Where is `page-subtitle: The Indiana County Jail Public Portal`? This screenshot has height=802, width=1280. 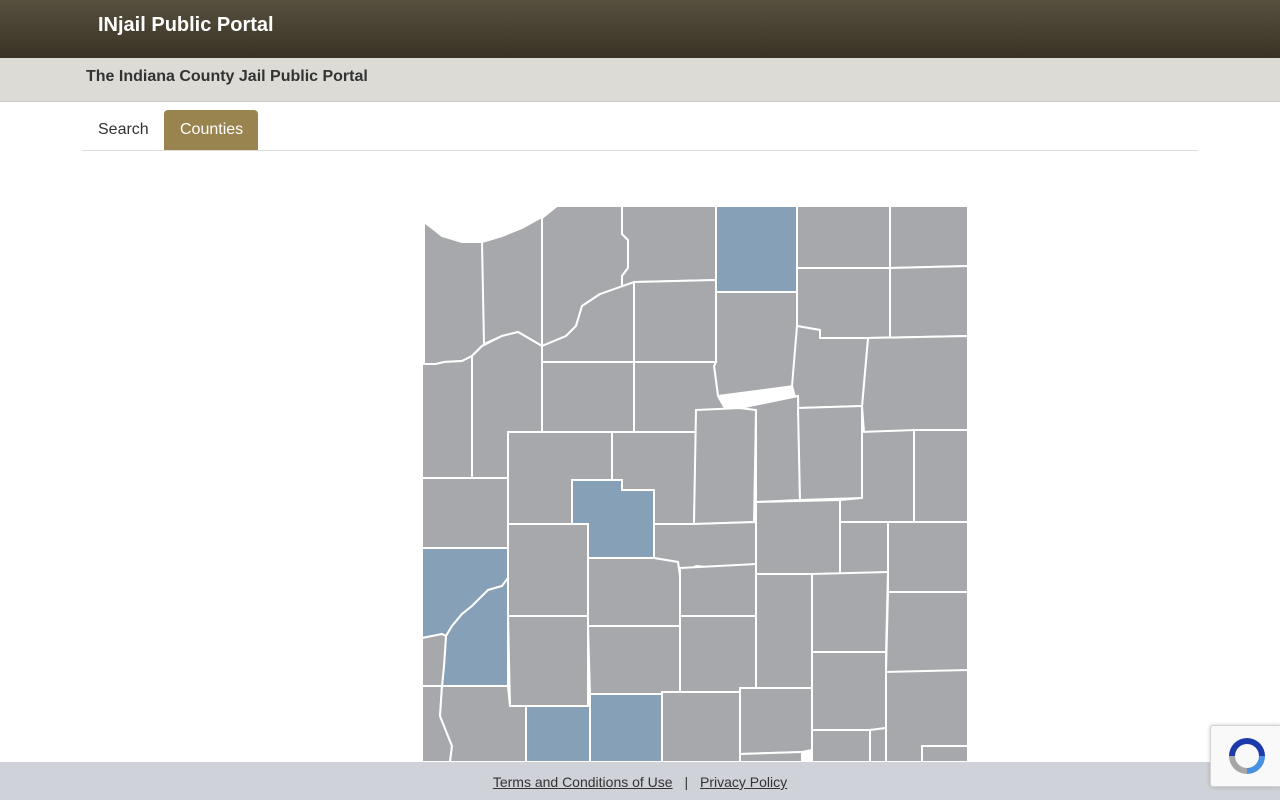
page-subtitle: The Indiana County Jail Public Portal is located at coordinates (227, 76).